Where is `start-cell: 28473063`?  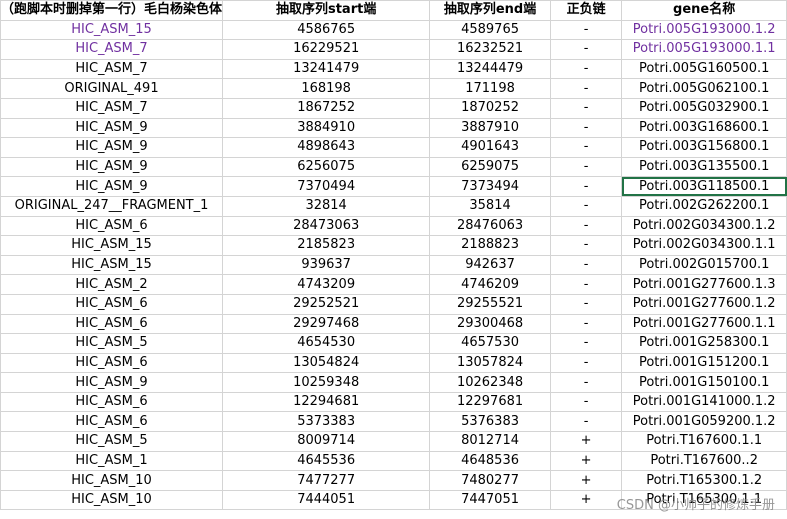
start-cell: 28473063 is located at coordinates (326, 226).